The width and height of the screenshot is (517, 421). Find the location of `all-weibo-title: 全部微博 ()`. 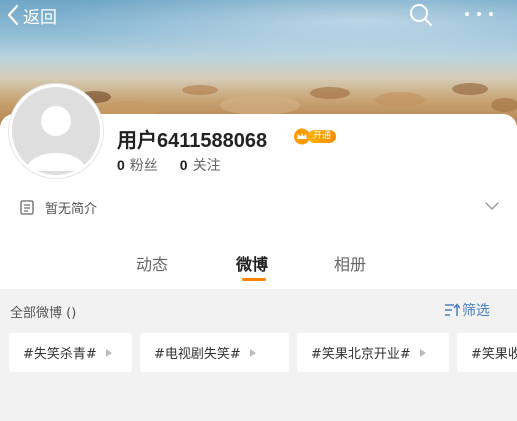

all-weibo-title: 全部微博 () is located at coordinates (43, 313).